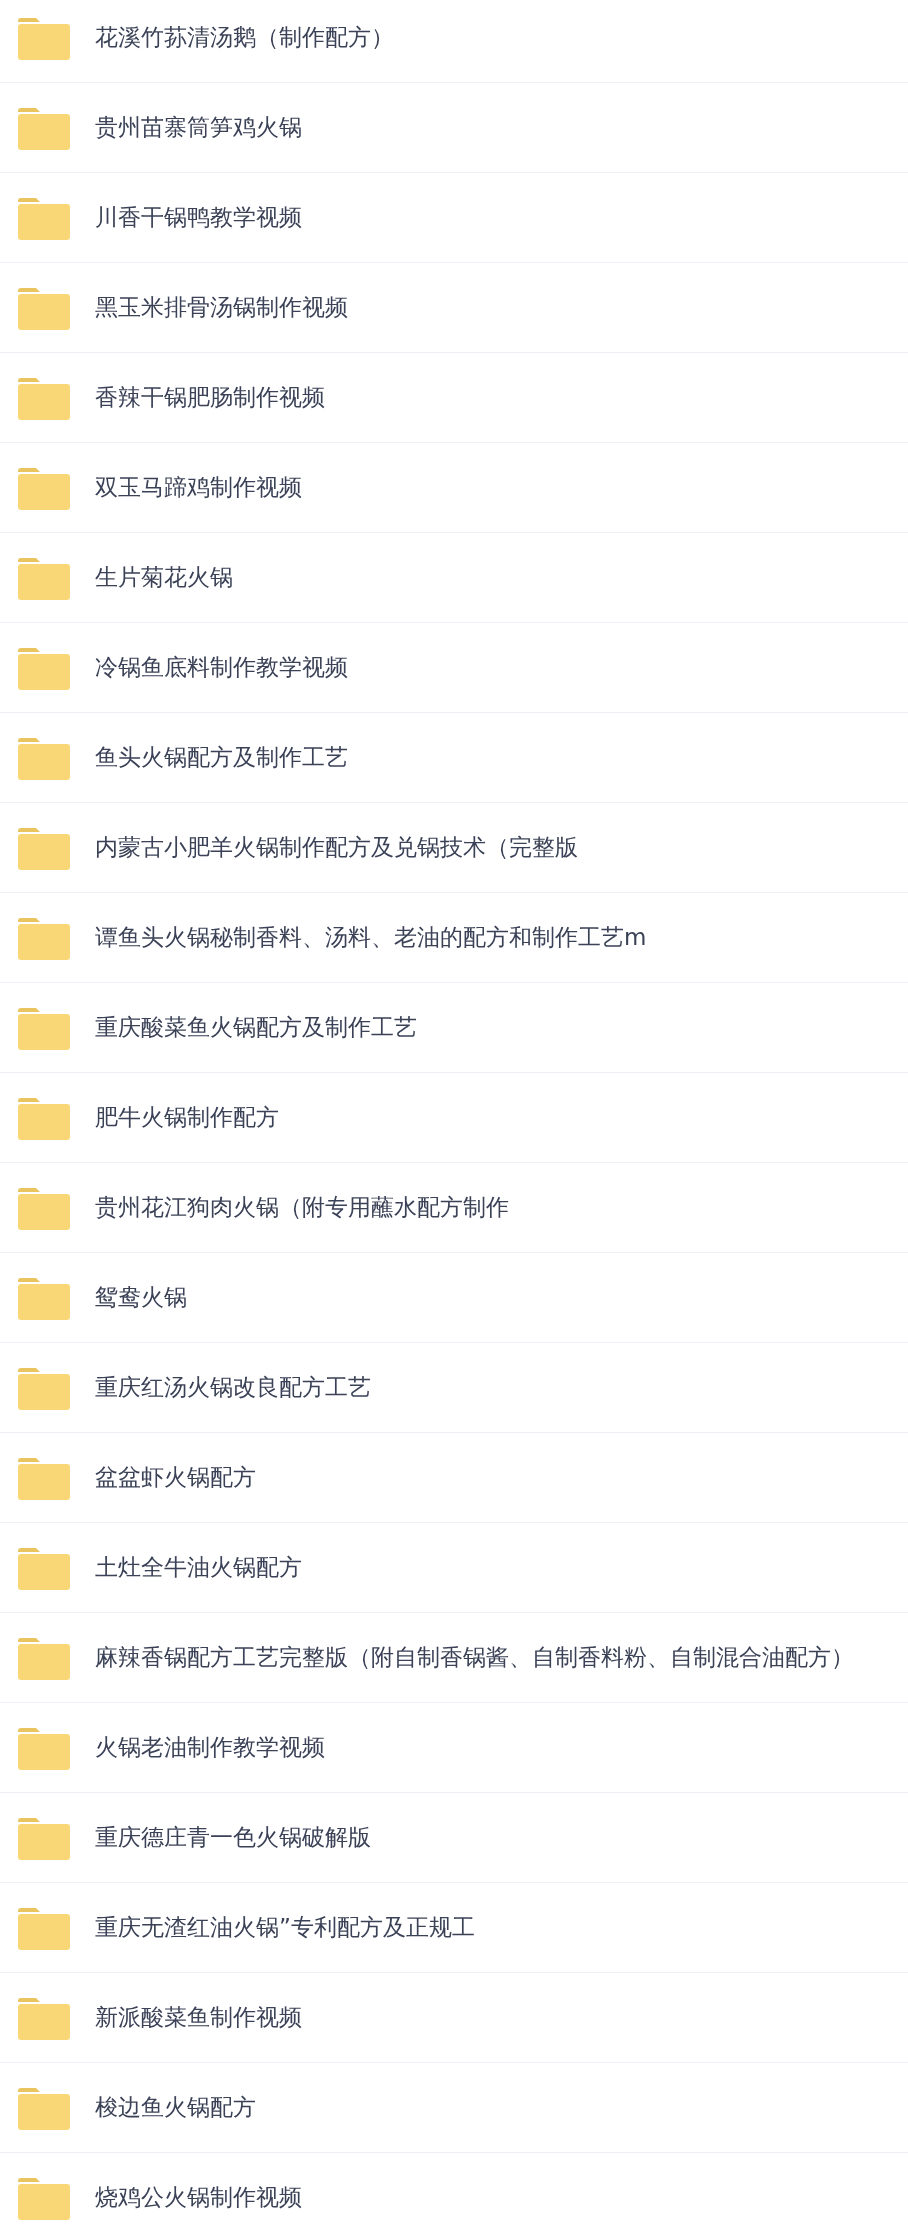 This screenshot has width=908, height=2238. I want to click on folder-name: 贵州苗寨筒笋鸡火锅, so click(198, 127).